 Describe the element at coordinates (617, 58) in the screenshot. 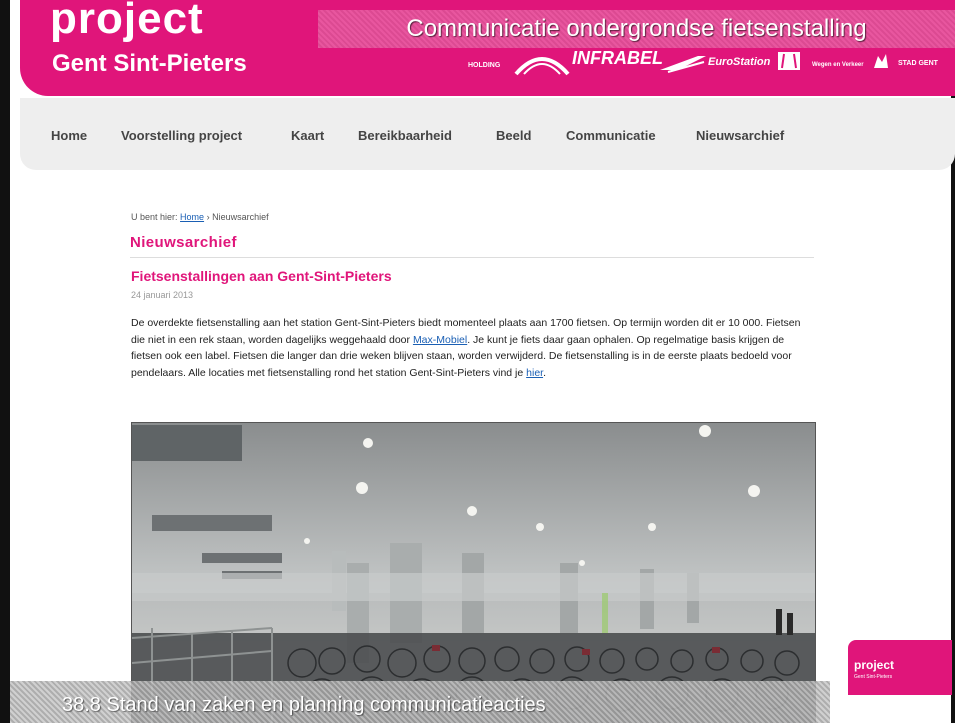

I see `partner-infrabel-logo: INFRABEL` at that location.